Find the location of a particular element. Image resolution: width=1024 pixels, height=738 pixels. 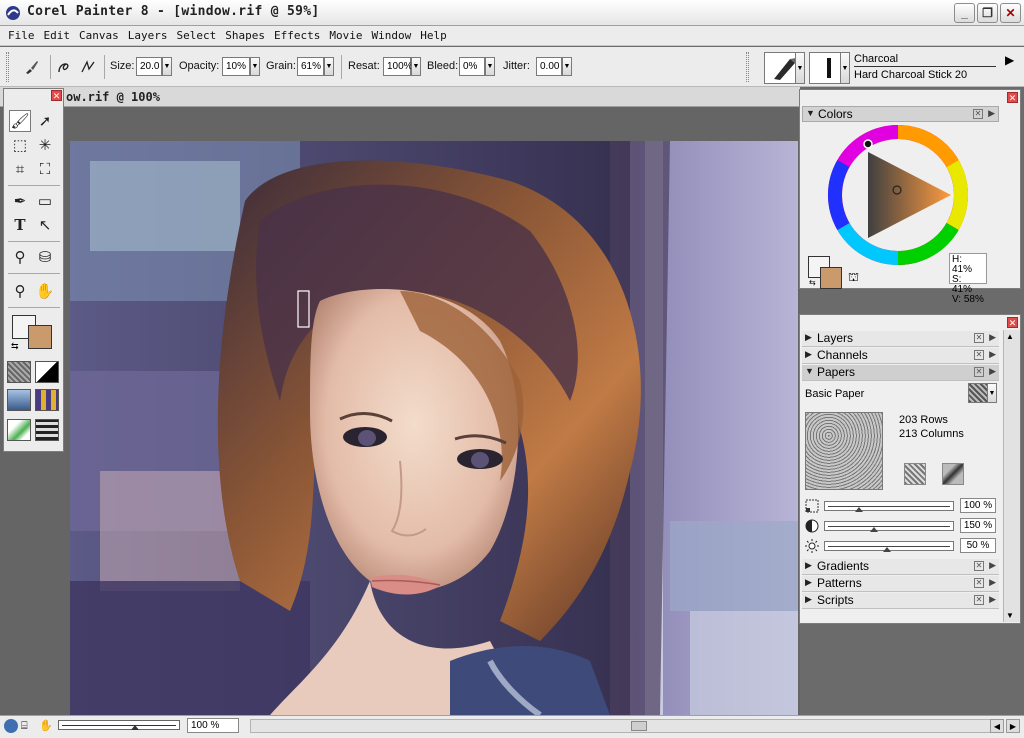

menu-edit: Edit is located at coordinates (58, 35).